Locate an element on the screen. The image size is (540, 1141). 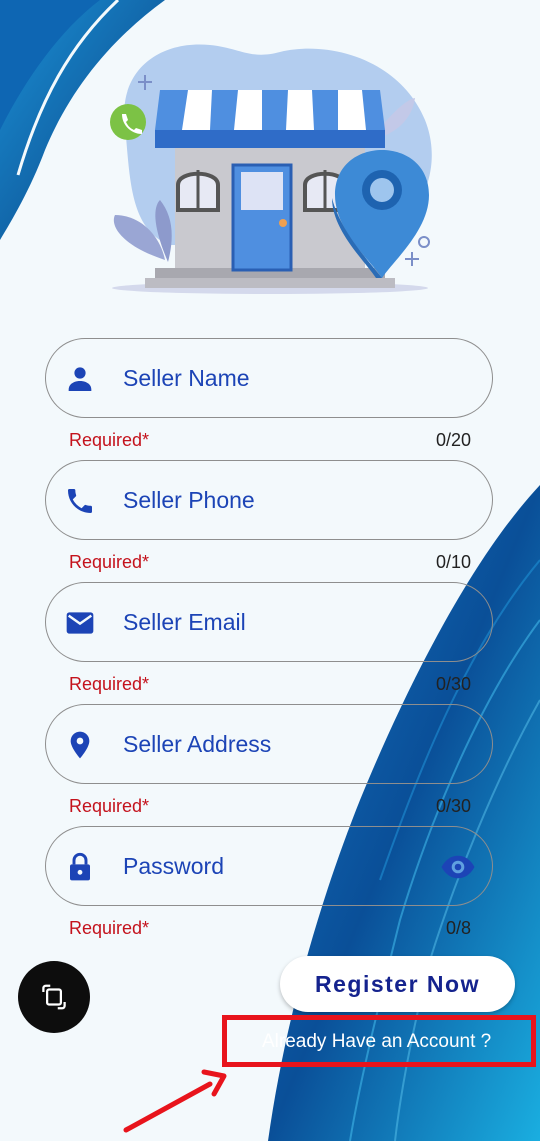
seller-name-label: Seller Name is located at coordinates (186, 378).